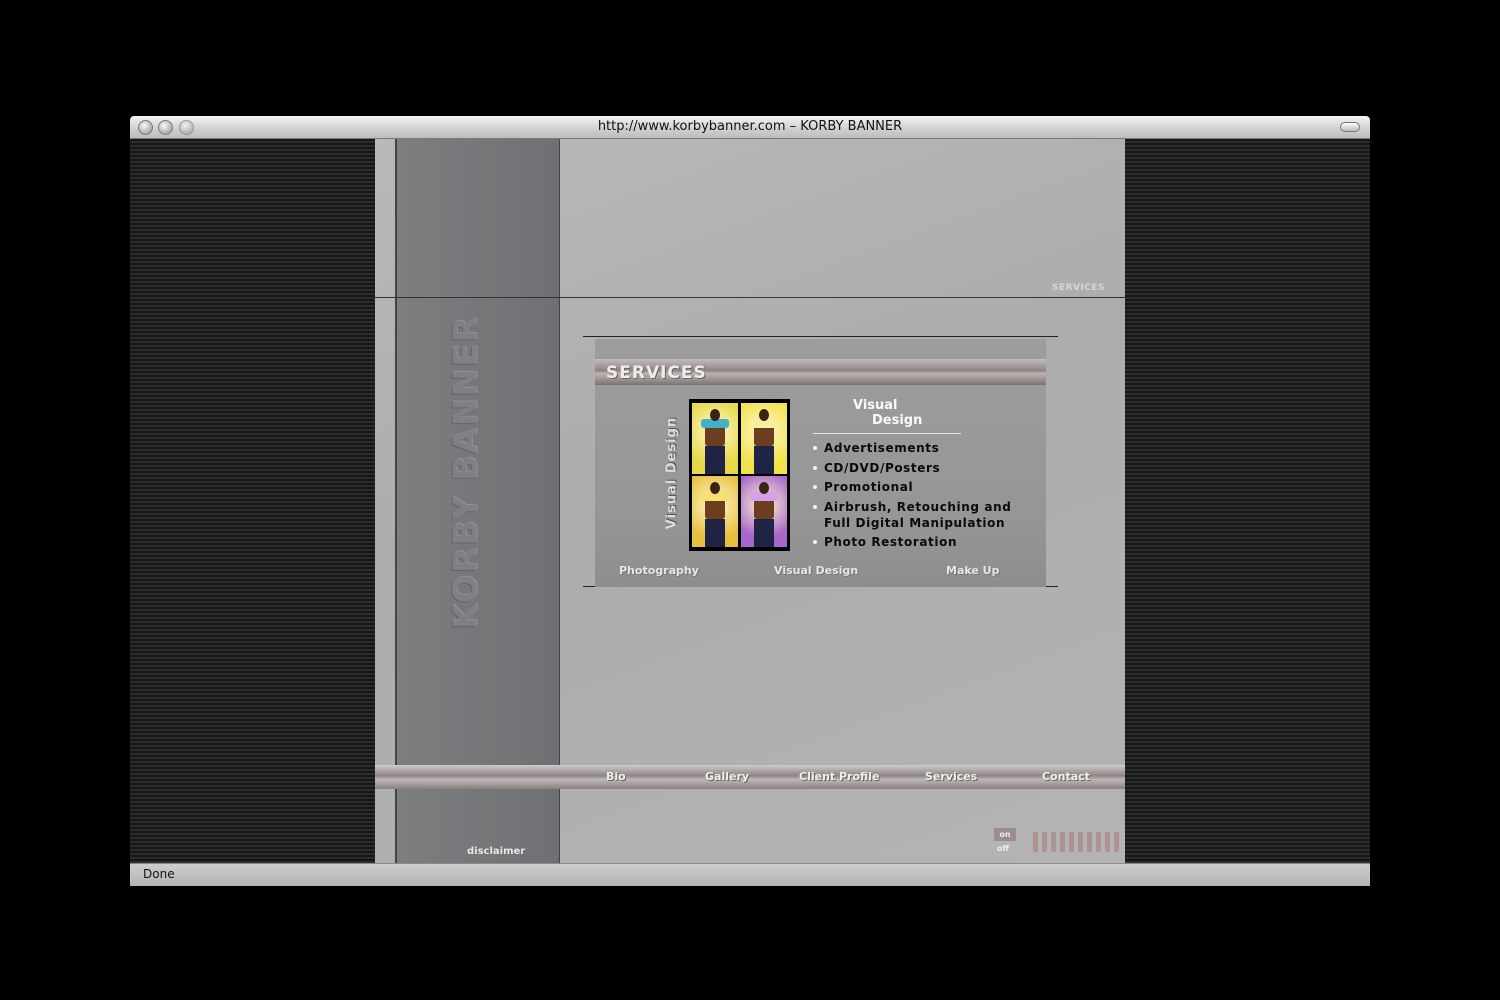 The height and width of the screenshot is (1000, 1500). I want to click on panel-top-rule, so click(820, 336).